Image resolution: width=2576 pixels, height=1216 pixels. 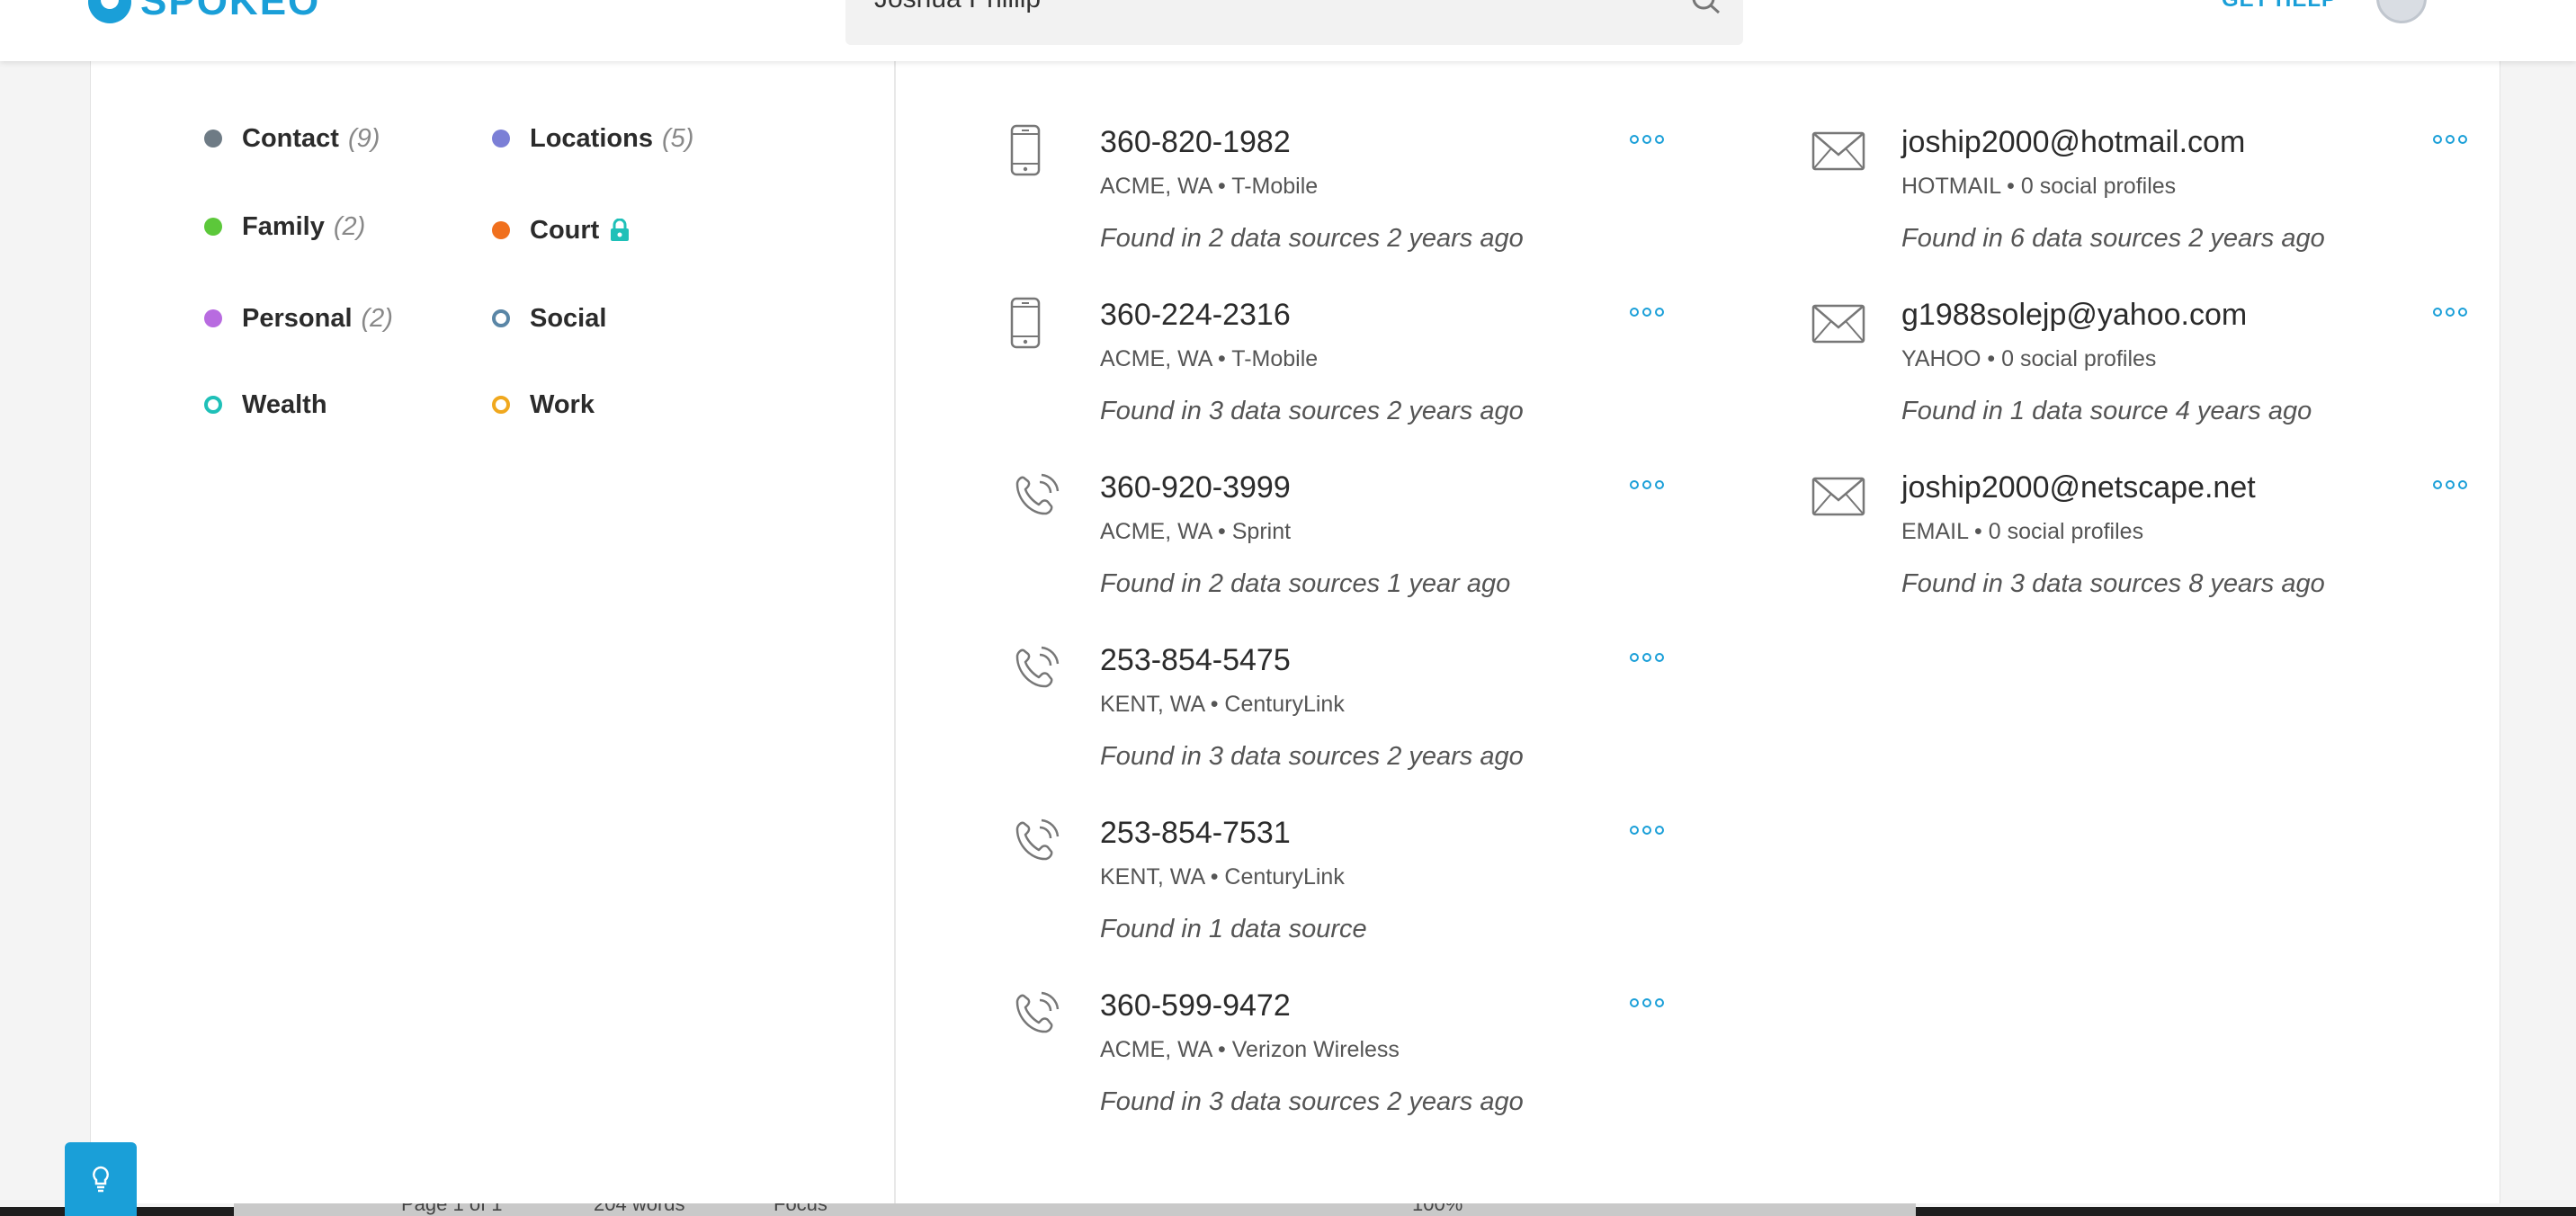 I want to click on search-input: Joshua Phillip, so click(x=957, y=7).